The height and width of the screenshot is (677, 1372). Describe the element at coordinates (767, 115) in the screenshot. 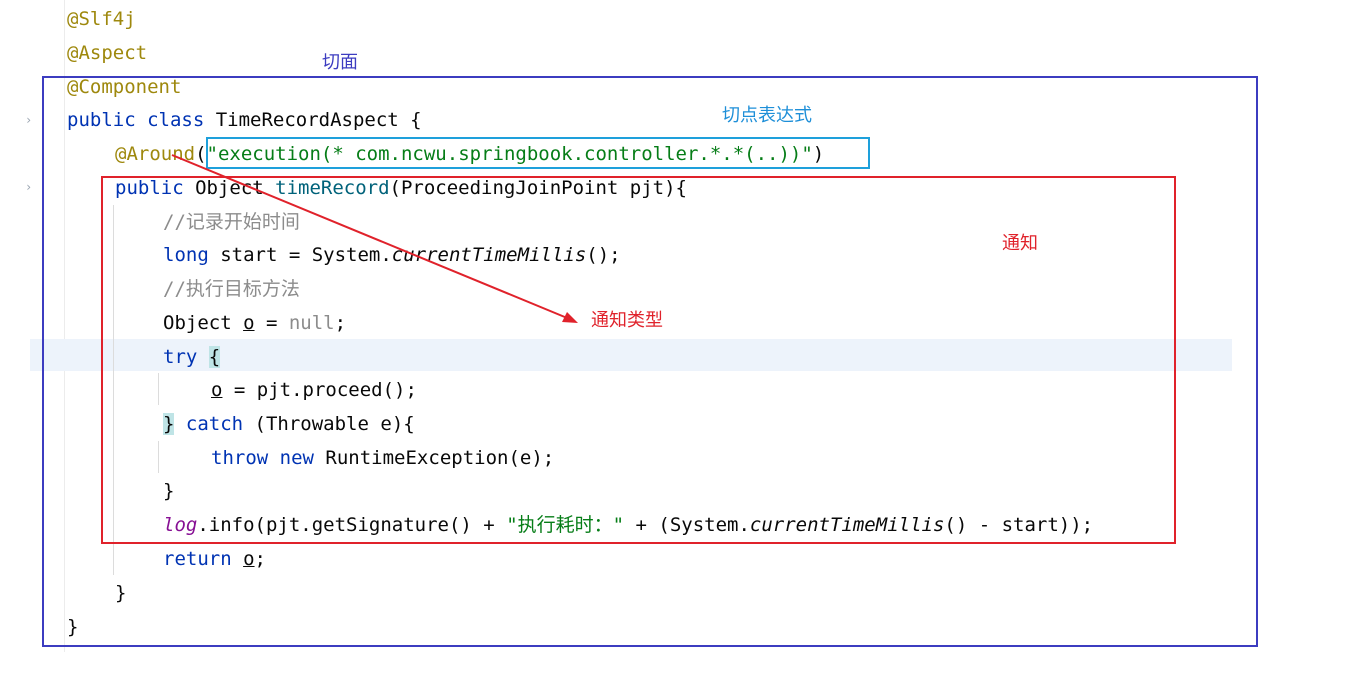

I see `pointcut-label: 切点表达式` at that location.